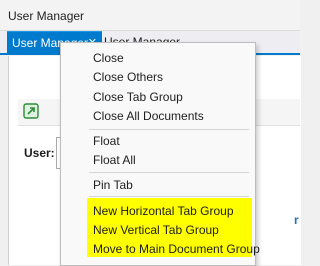 The height and width of the screenshot is (266, 320). Describe the element at coordinates (163, 211) in the screenshot. I see `menu-item-label: New Horizontal Tab Group` at that location.